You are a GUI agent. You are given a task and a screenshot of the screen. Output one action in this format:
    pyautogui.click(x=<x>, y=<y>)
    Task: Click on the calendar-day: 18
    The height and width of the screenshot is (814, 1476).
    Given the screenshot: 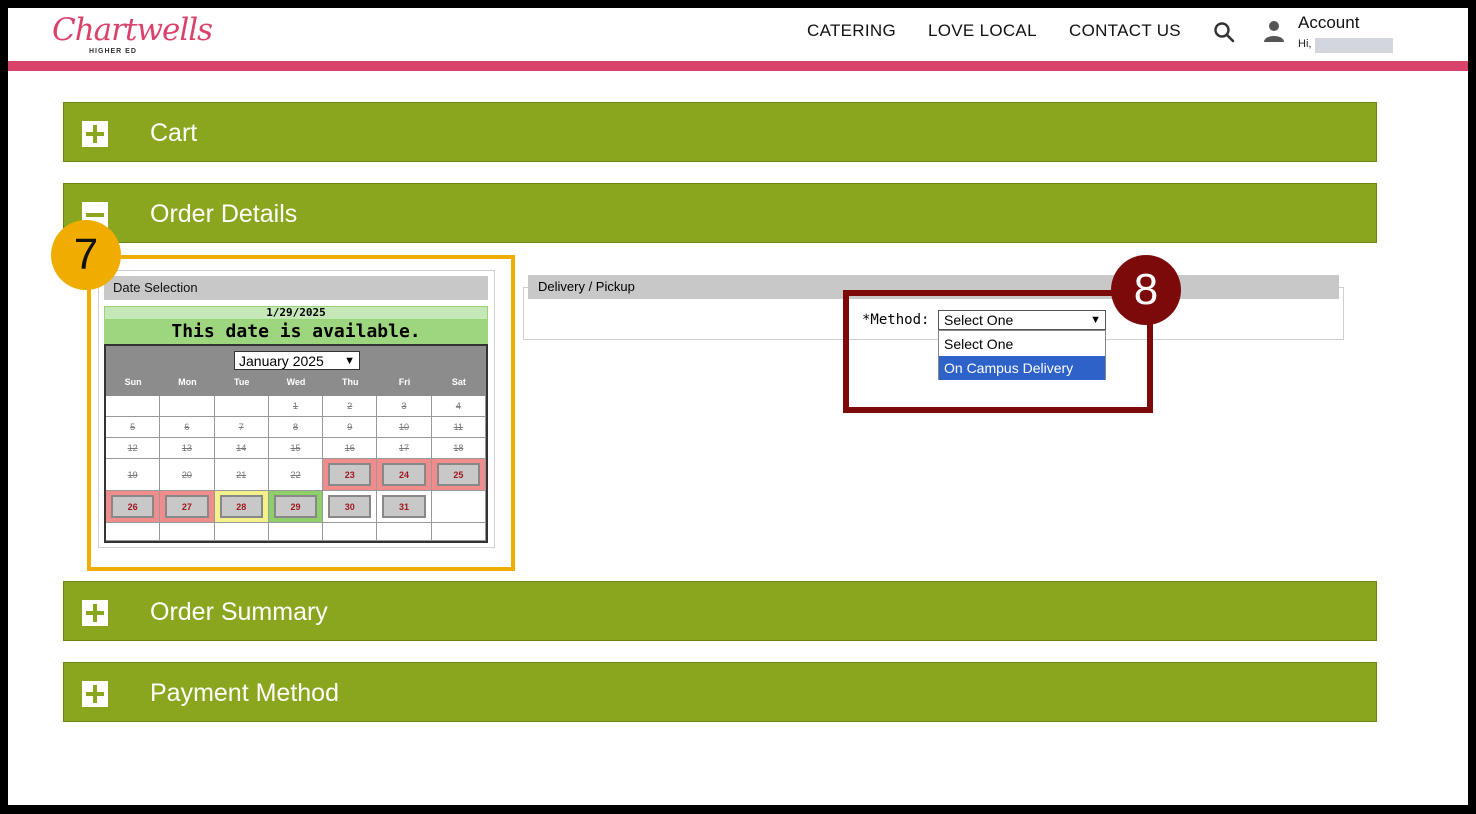 What is the action you would take?
    pyautogui.click(x=458, y=448)
    